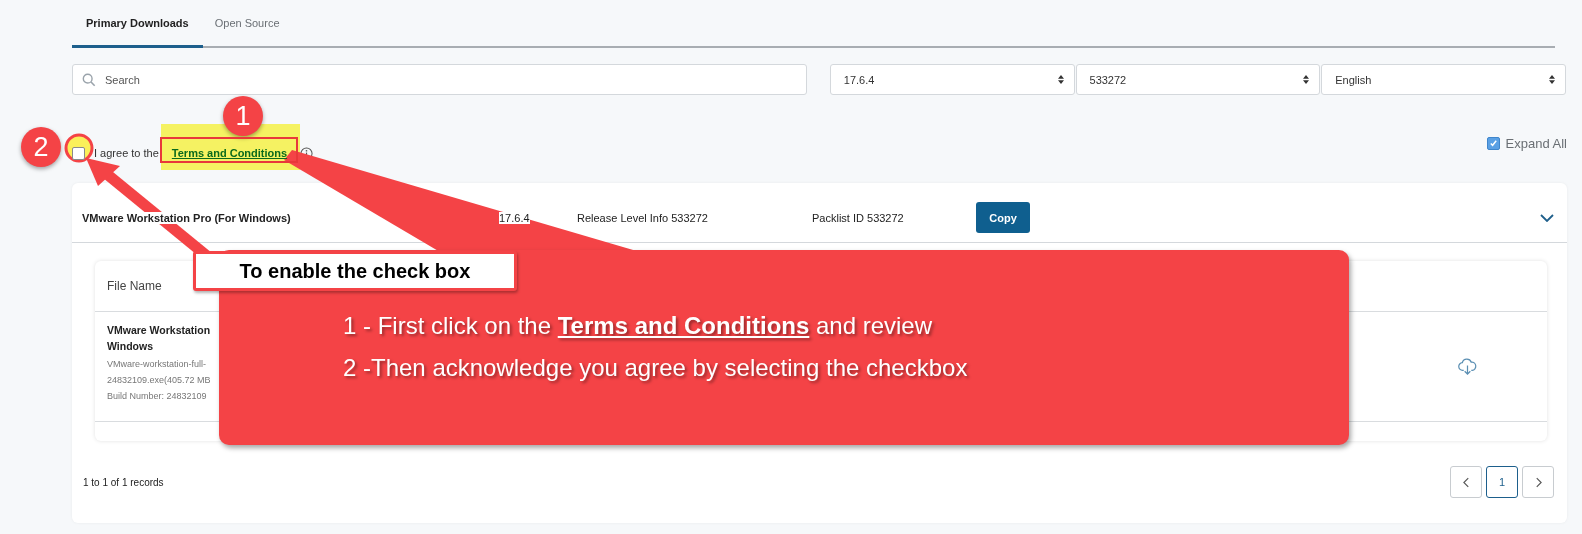 The image size is (1582, 534). Describe the element at coordinates (229, 153) in the screenshot. I see `terms-link: Terms and Conditions` at that location.